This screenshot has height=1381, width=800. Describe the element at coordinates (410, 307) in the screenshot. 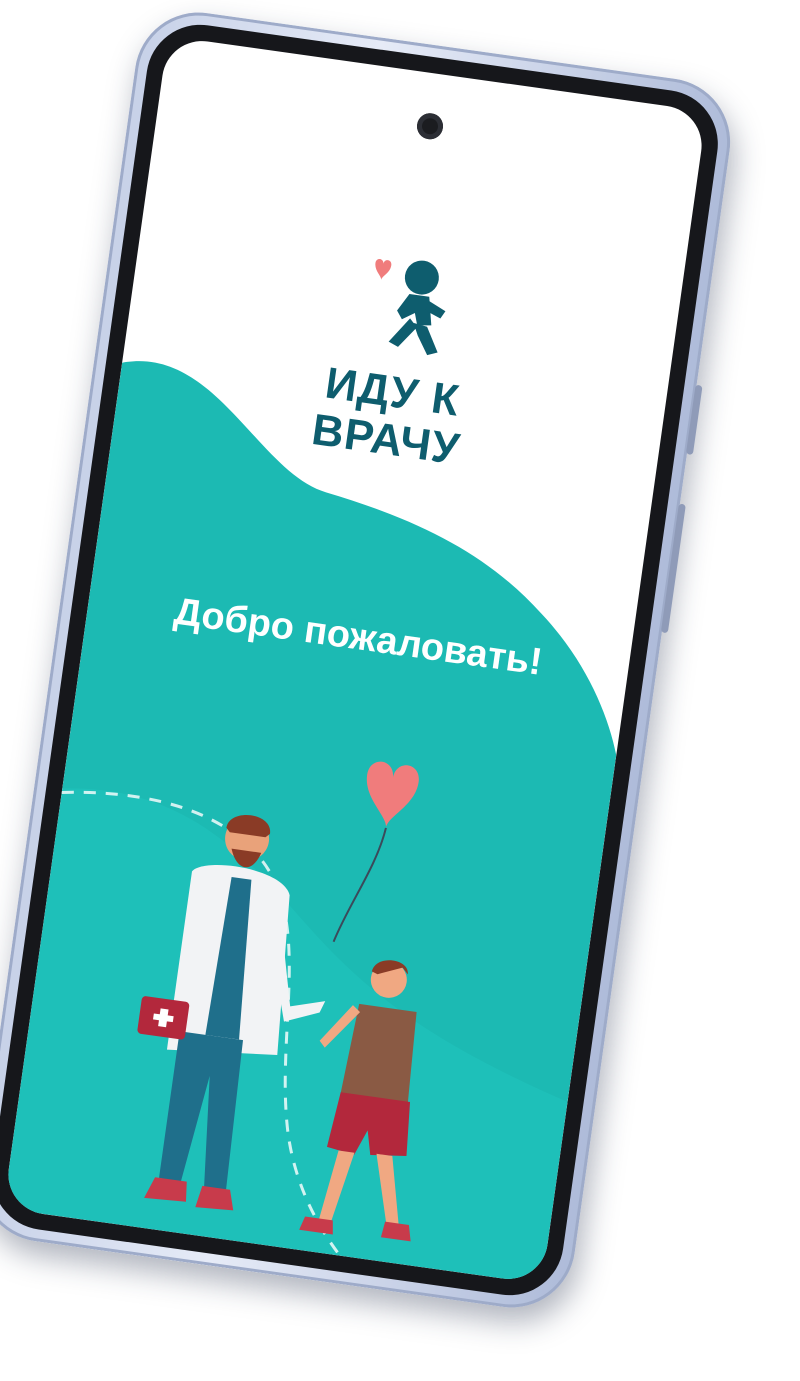

I see `running-child-heart-icon` at that location.